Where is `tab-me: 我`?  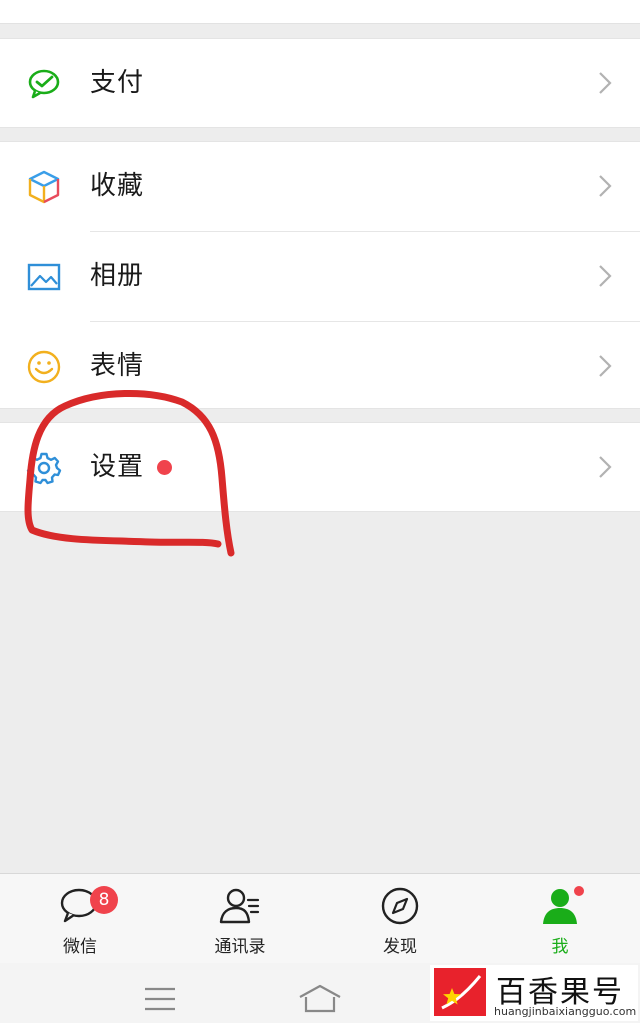 tab-me: 我 is located at coordinates (560, 919).